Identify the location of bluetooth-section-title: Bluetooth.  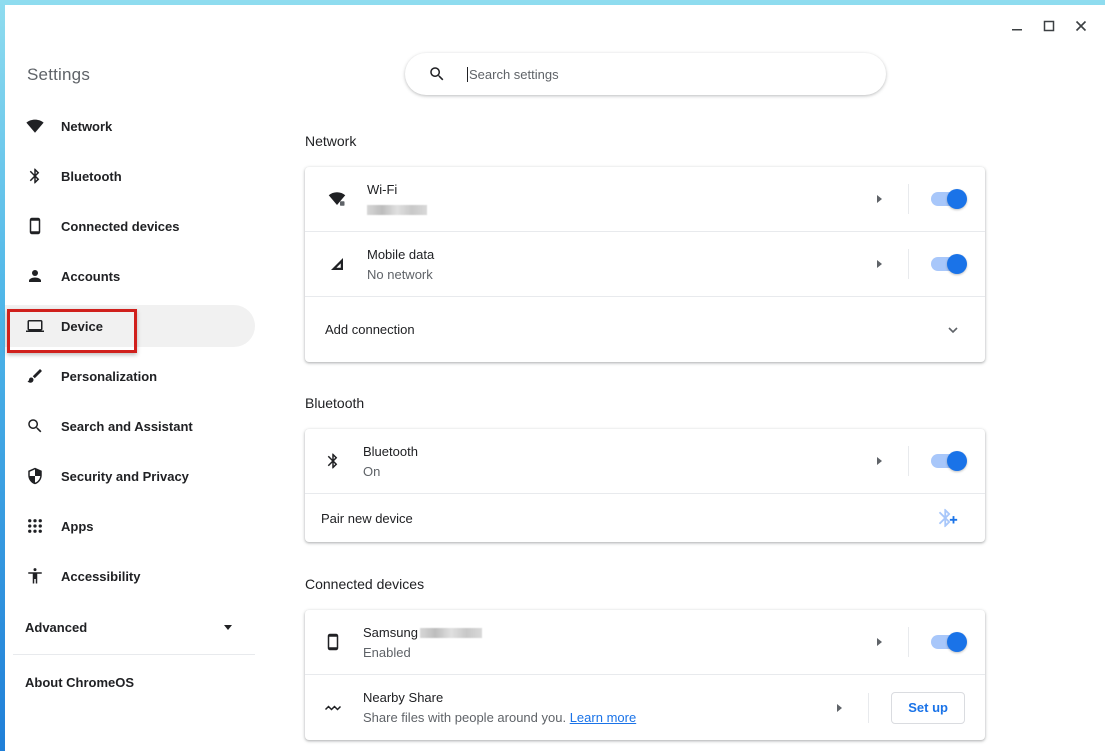
(335, 403).